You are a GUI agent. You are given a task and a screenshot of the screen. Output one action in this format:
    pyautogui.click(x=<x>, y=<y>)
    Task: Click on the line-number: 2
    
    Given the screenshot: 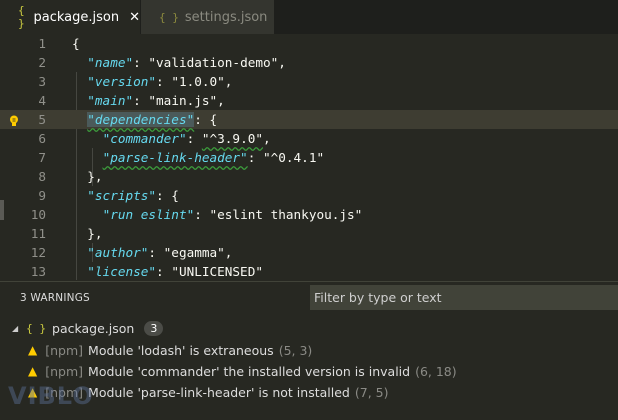 What is the action you would take?
    pyautogui.click(x=42, y=62)
    